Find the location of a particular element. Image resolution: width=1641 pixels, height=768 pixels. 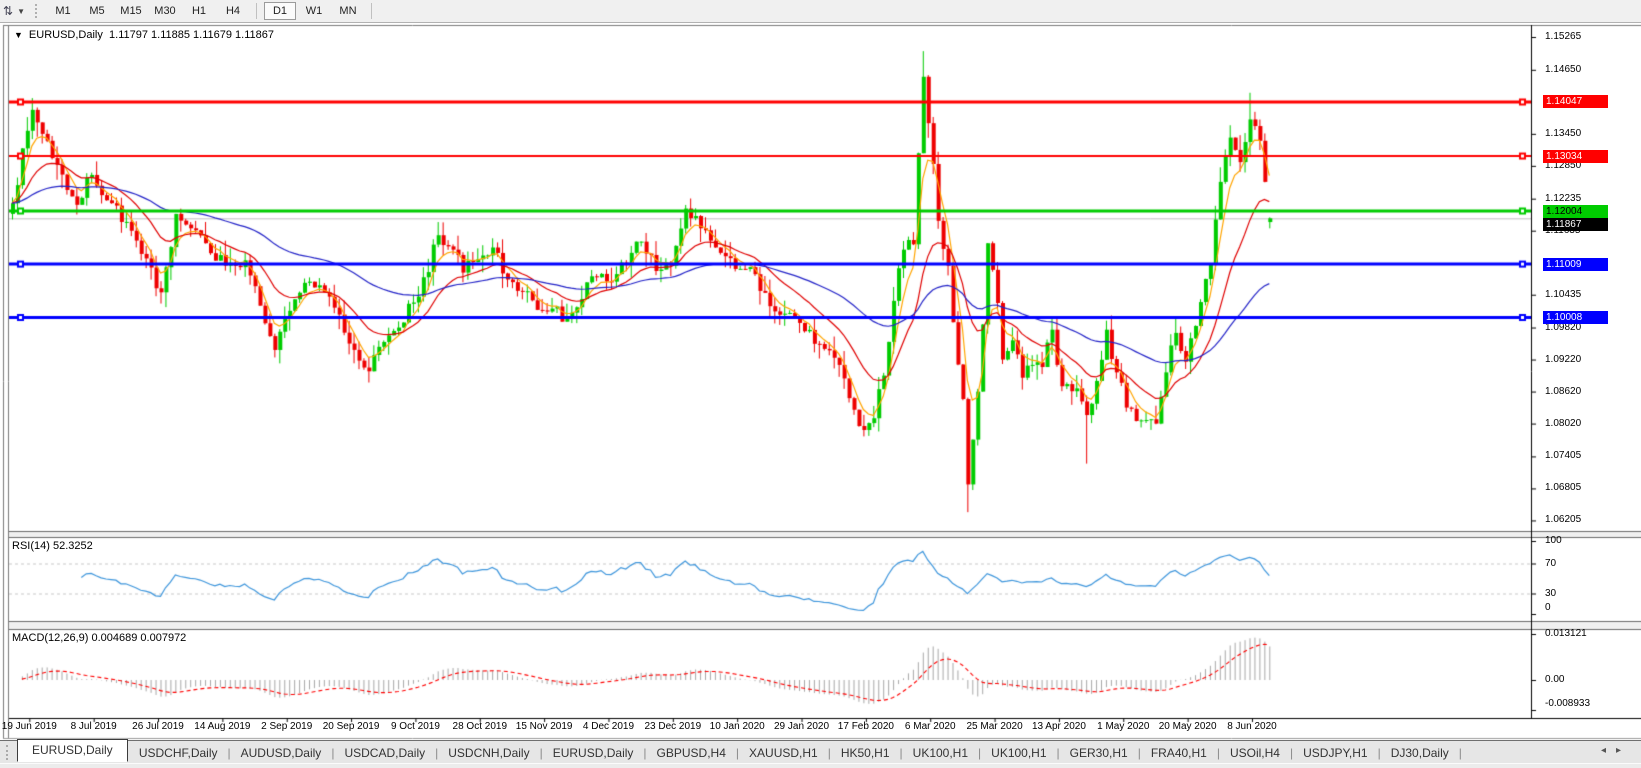

chart-tab-usdchf-daily: USDCHF,Daily is located at coordinates (178, 753).